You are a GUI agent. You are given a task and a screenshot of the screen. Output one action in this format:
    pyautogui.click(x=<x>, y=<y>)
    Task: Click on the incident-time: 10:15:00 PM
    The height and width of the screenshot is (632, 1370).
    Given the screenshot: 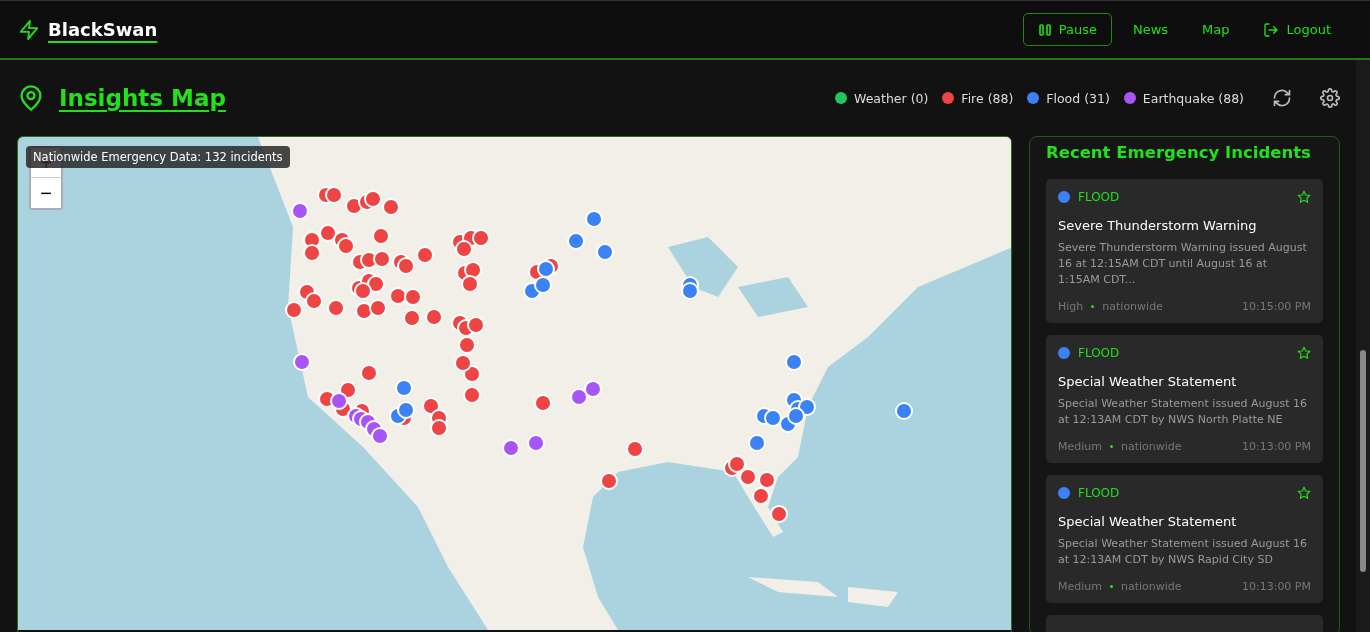 What is the action you would take?
    pyautogui.click(x=1276, y=306)
    